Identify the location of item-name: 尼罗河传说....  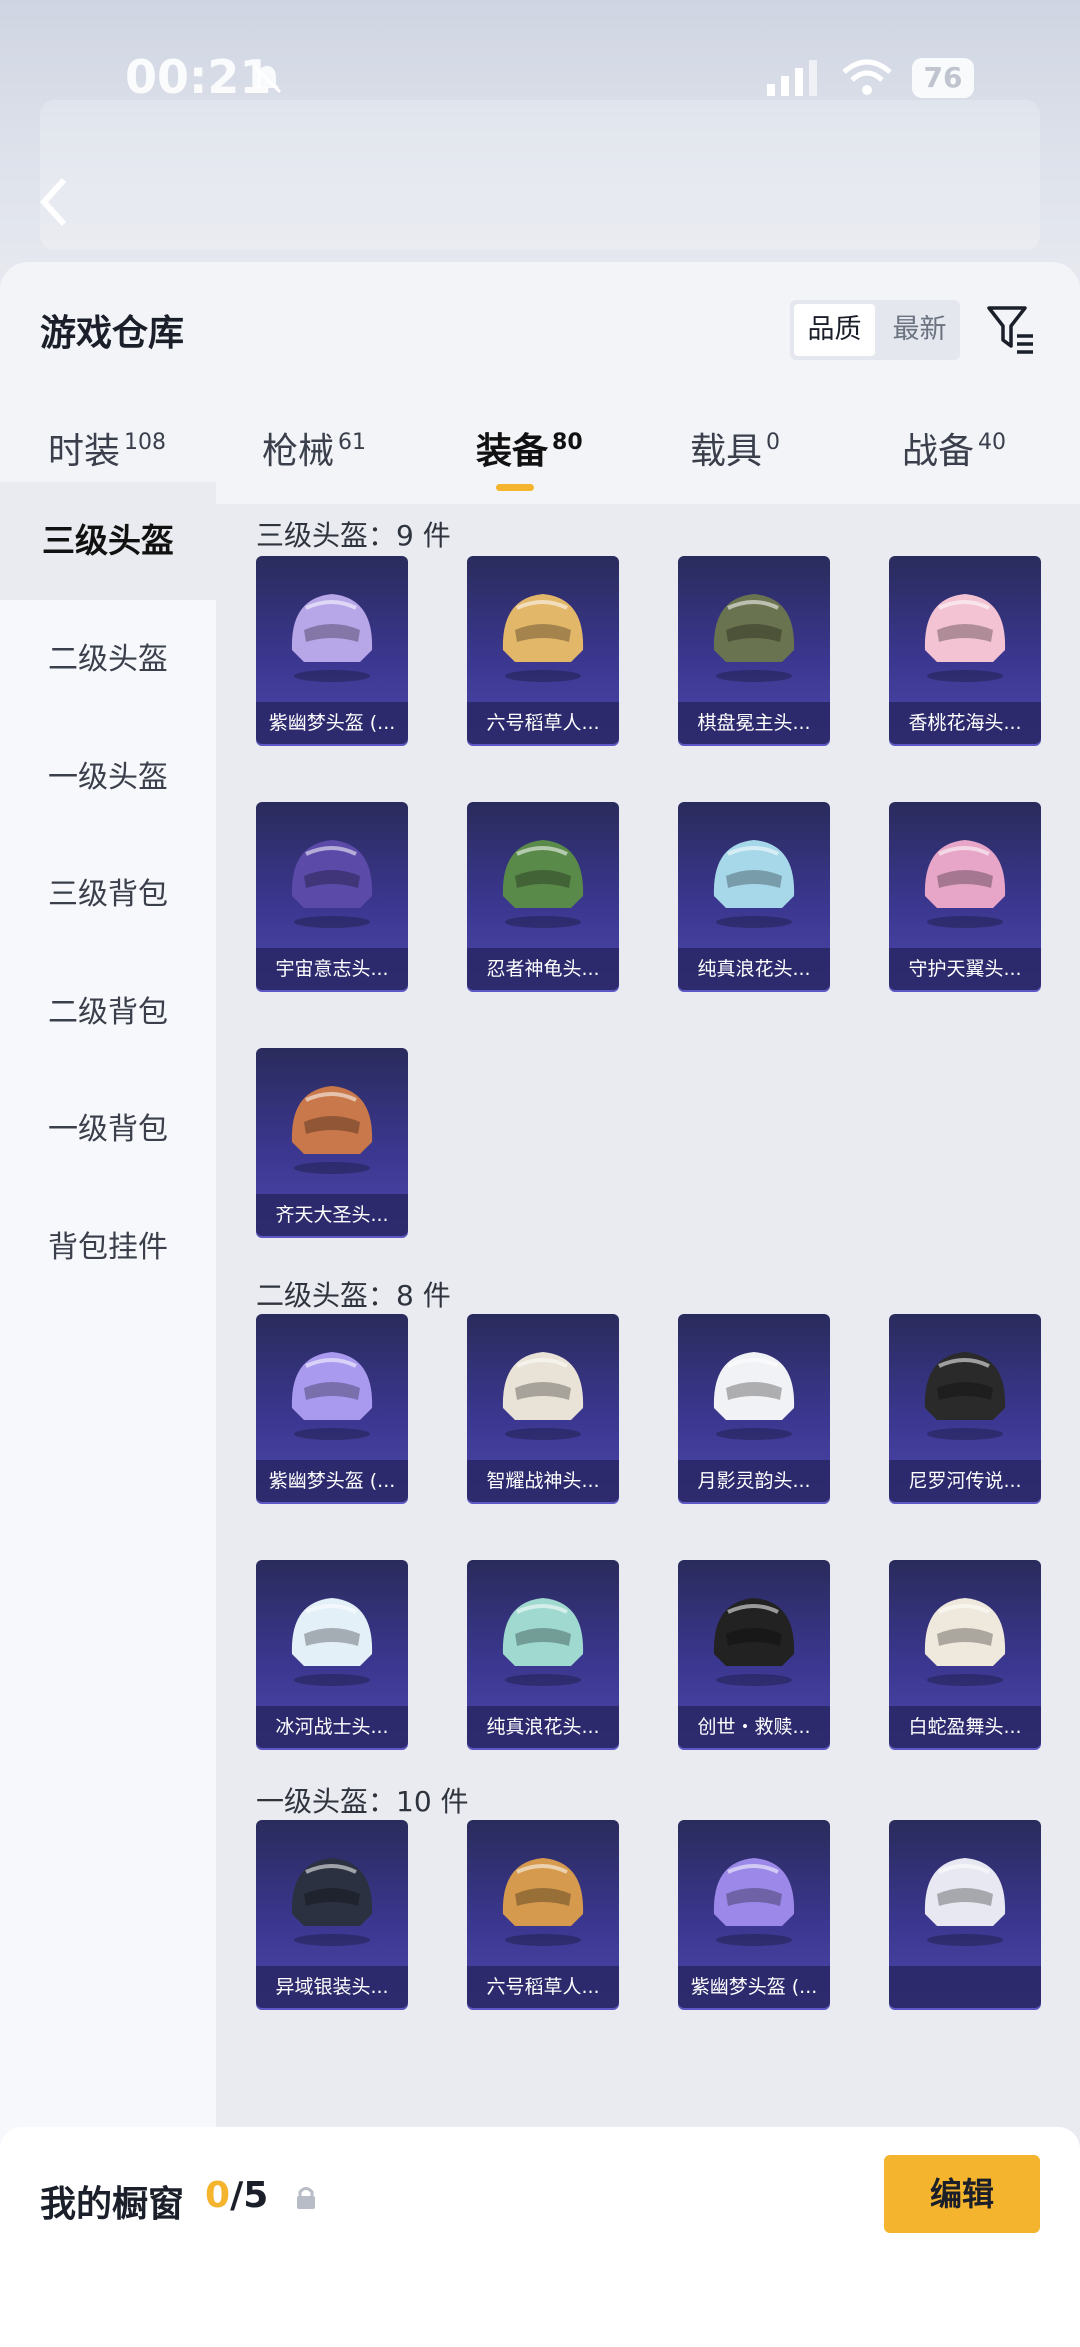
(965, 1481).